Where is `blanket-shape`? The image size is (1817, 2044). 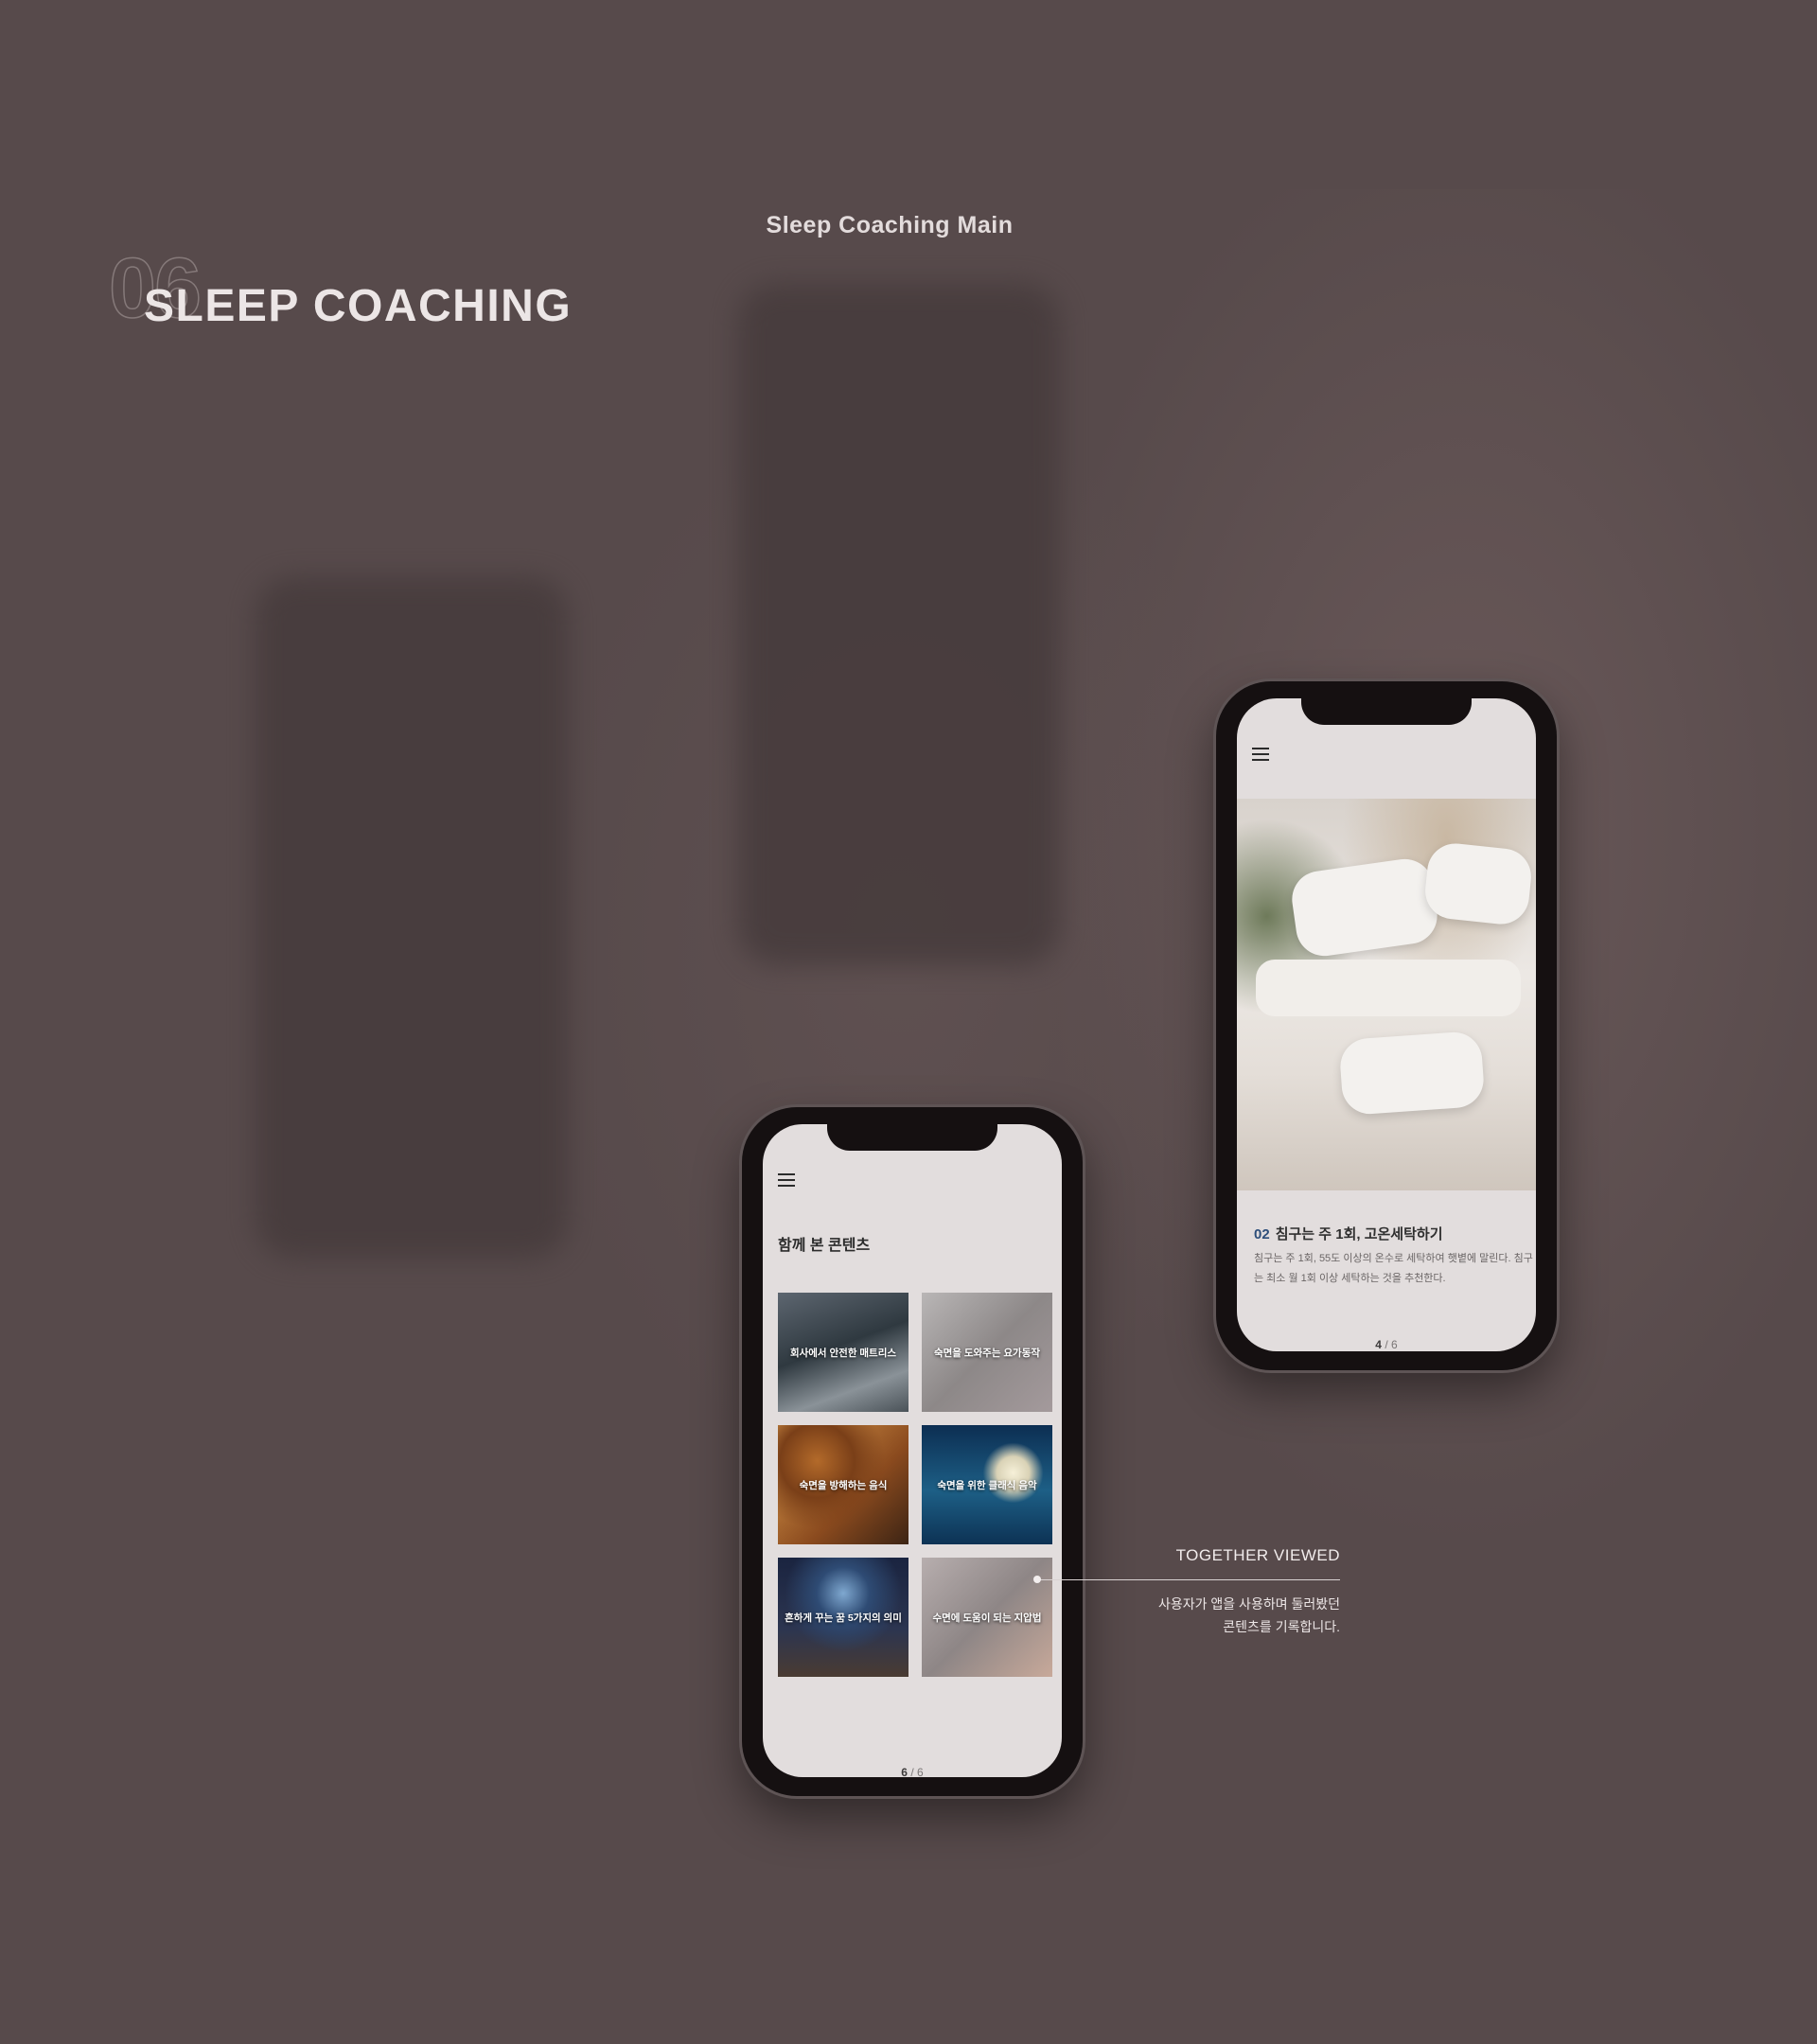 blanket-shape is located at coordinates (1389, 988).